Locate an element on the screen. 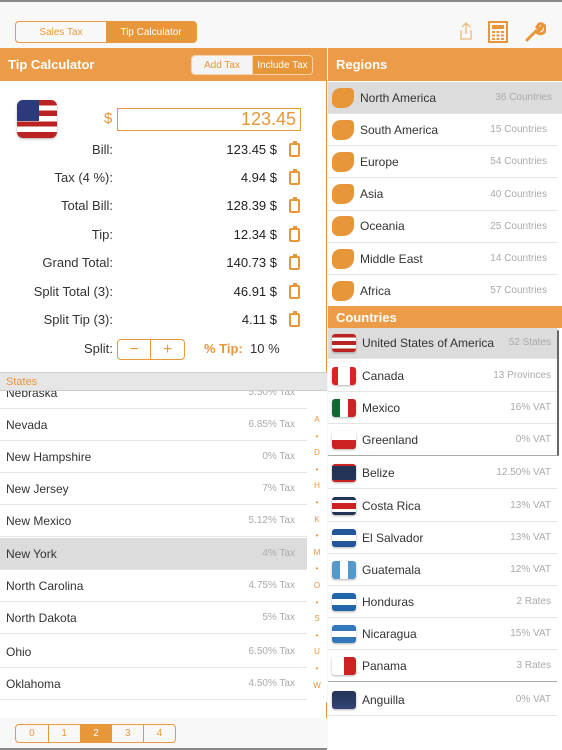 The height and width of the screenshot is (750, 562). split-plus-button: + is located at coordinates (167, 349).